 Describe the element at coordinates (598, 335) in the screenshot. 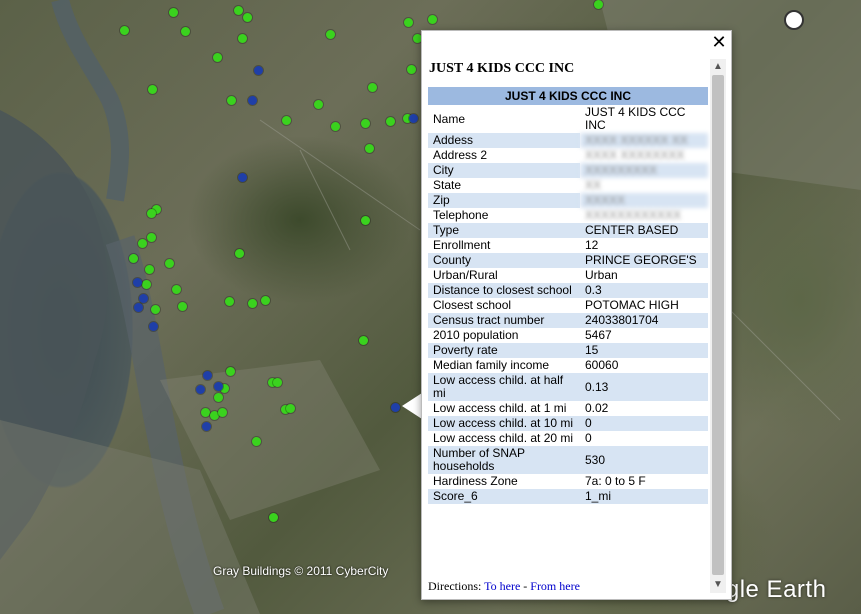

I see `row-value: 5467` at that location.